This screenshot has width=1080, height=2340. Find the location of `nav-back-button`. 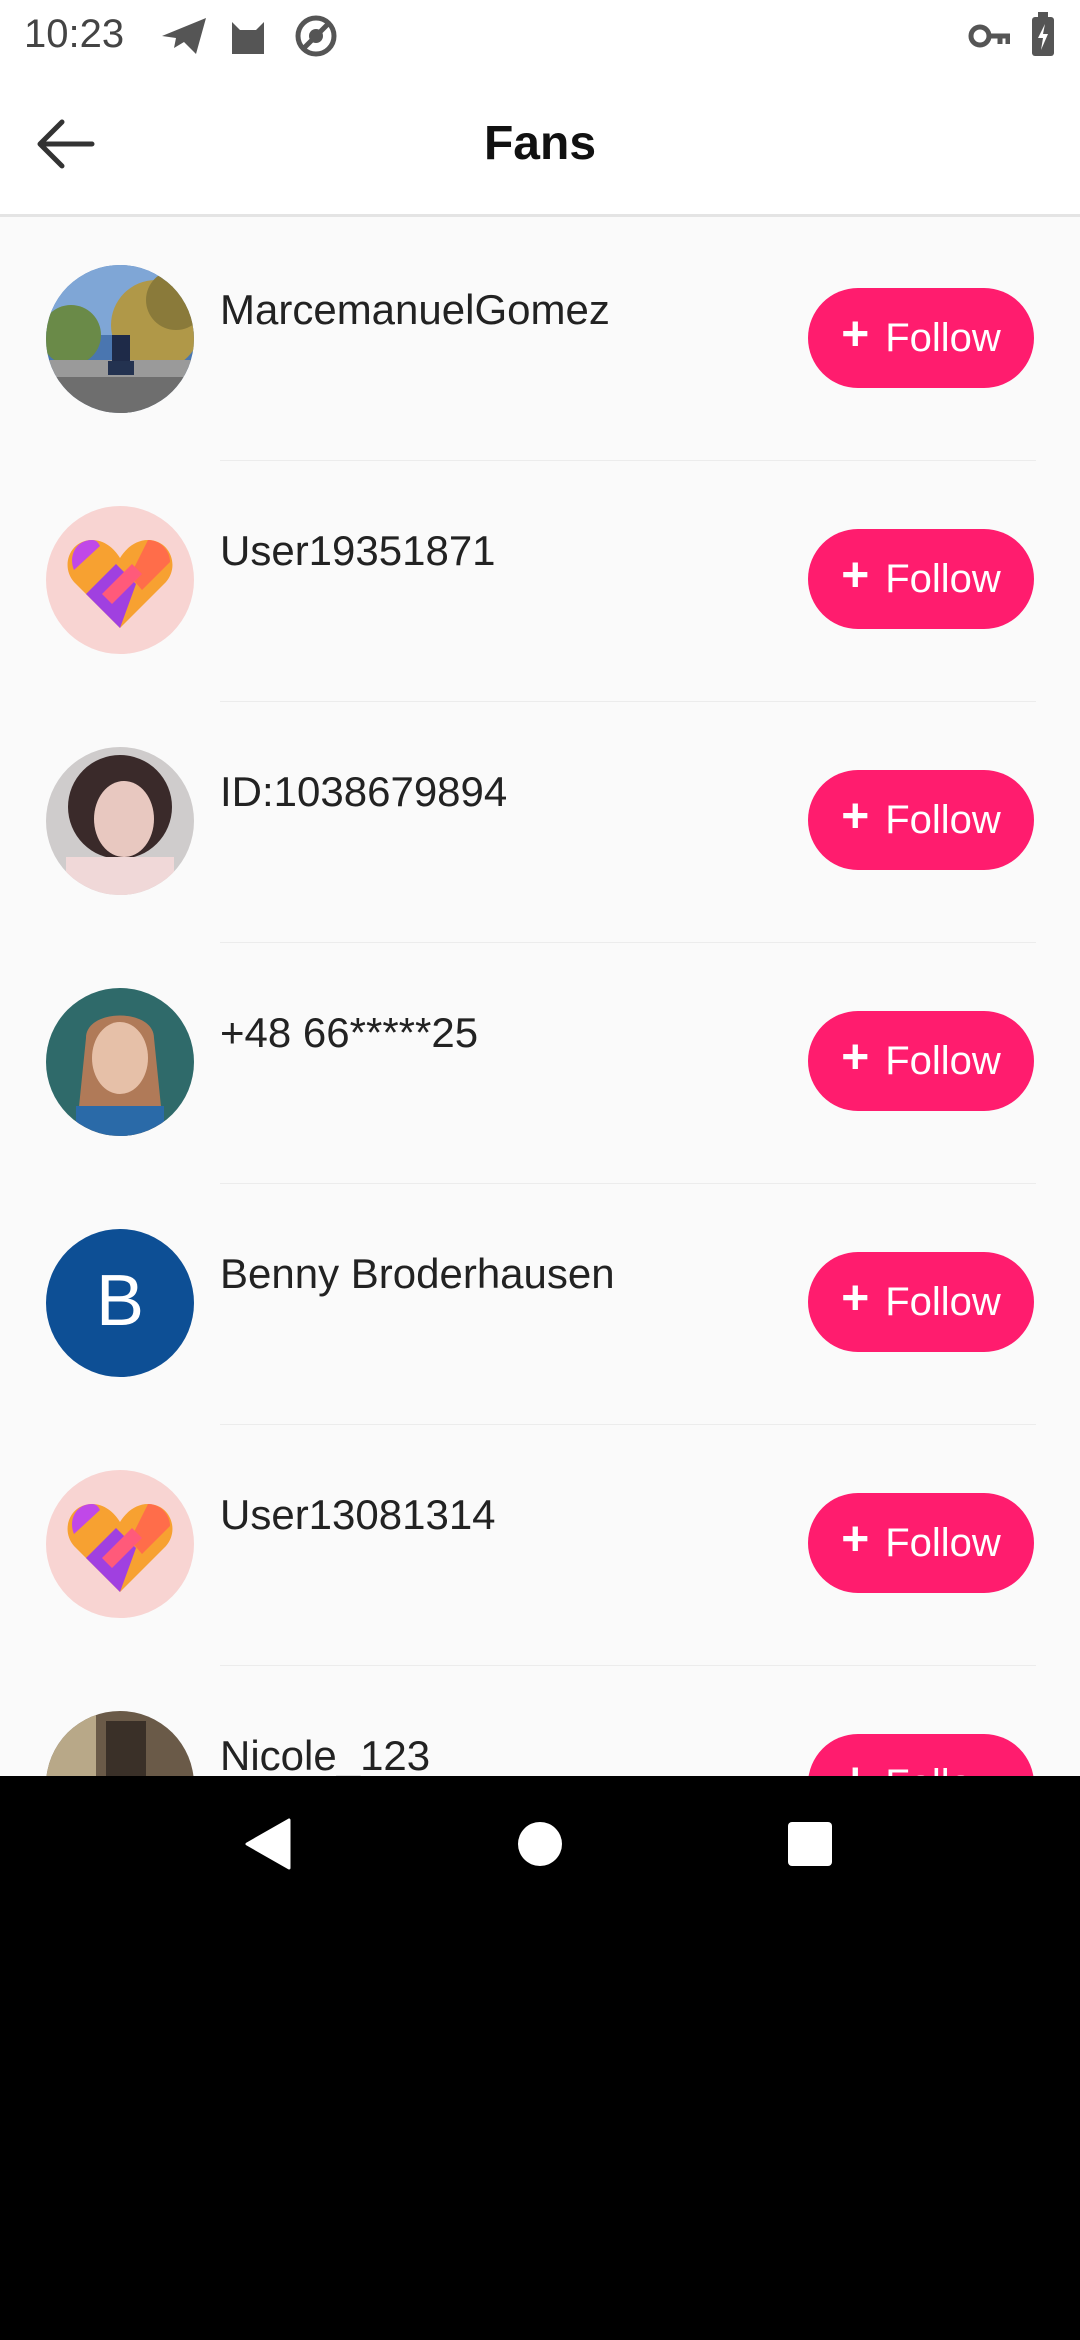

nav-back-button is located at coordinates (268, 1846).